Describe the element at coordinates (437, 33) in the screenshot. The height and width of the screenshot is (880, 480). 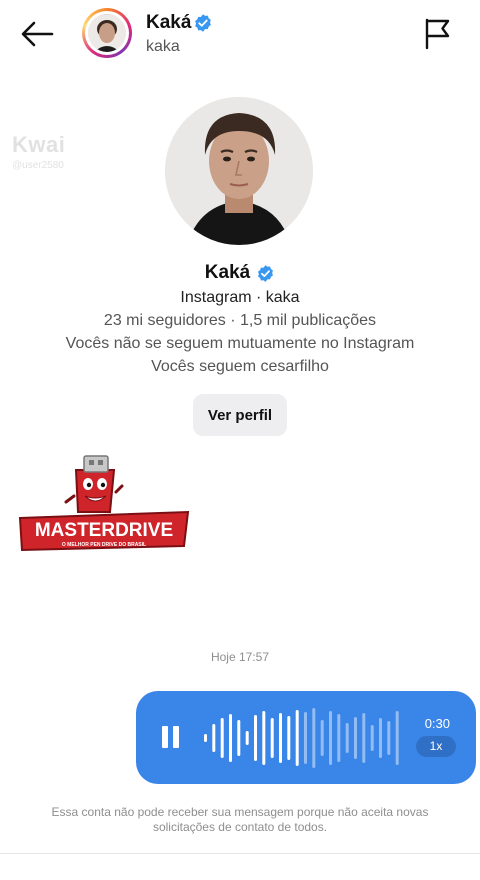
I see `flag-icon` at that location.